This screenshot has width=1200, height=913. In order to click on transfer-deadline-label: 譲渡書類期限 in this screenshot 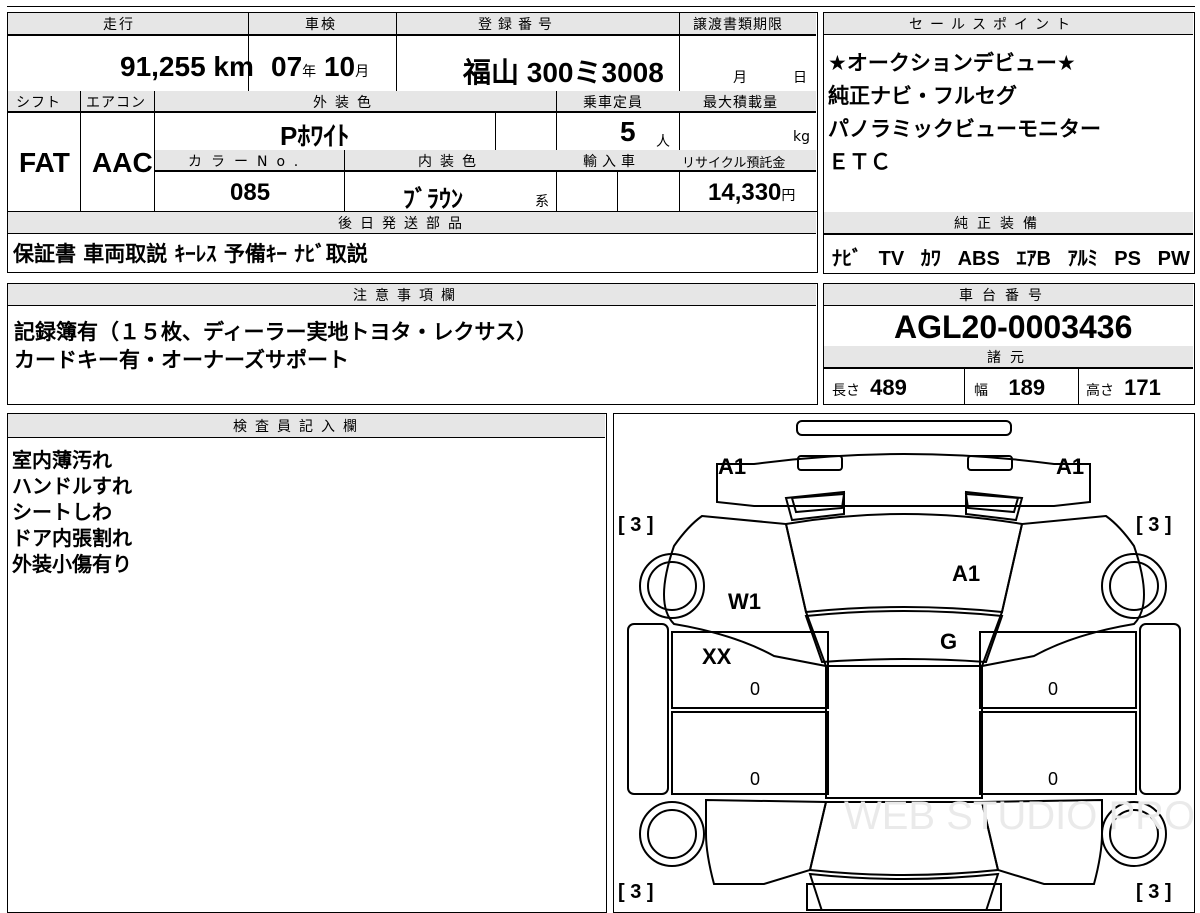, I will do `click(738, 25)`.